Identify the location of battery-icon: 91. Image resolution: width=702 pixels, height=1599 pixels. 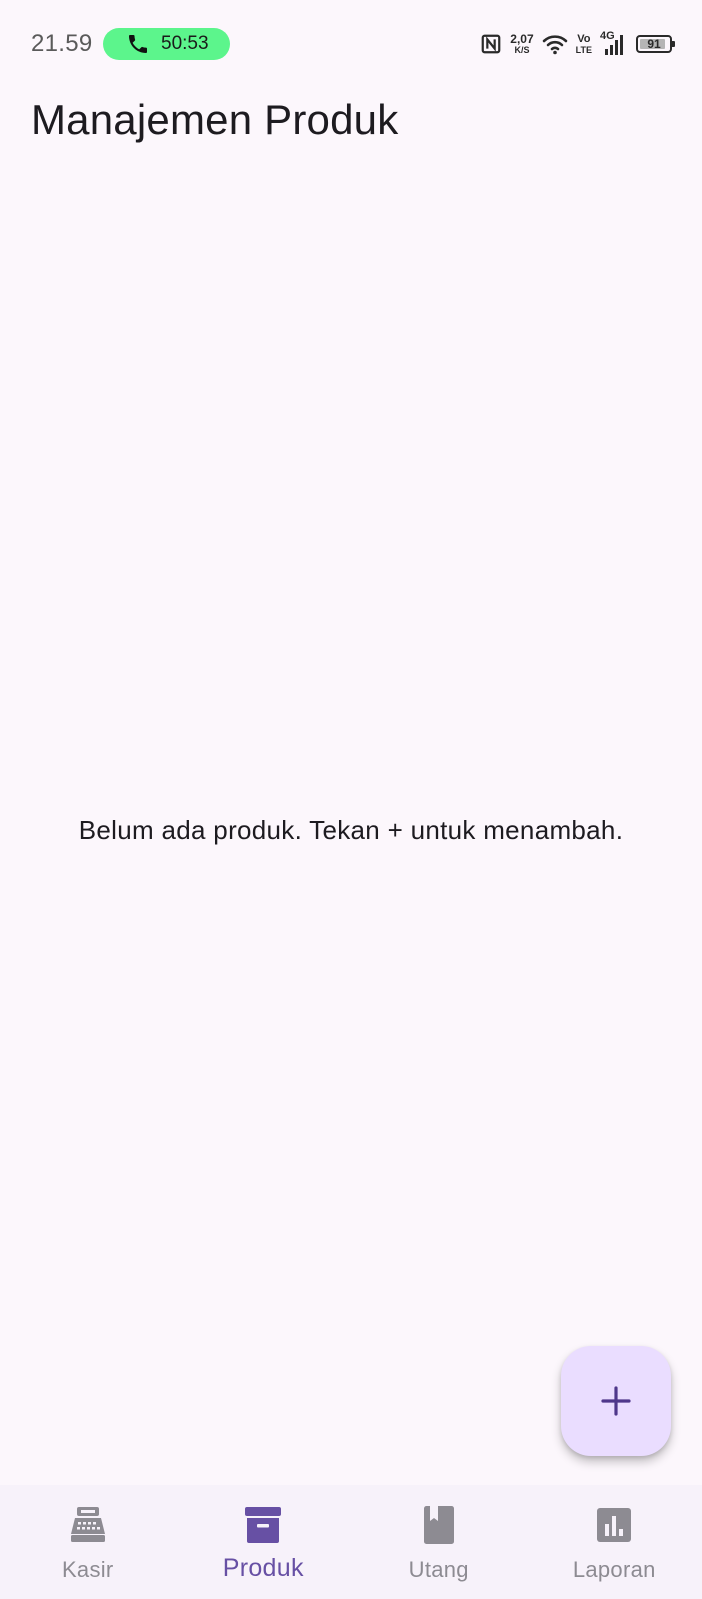
(655, 44).